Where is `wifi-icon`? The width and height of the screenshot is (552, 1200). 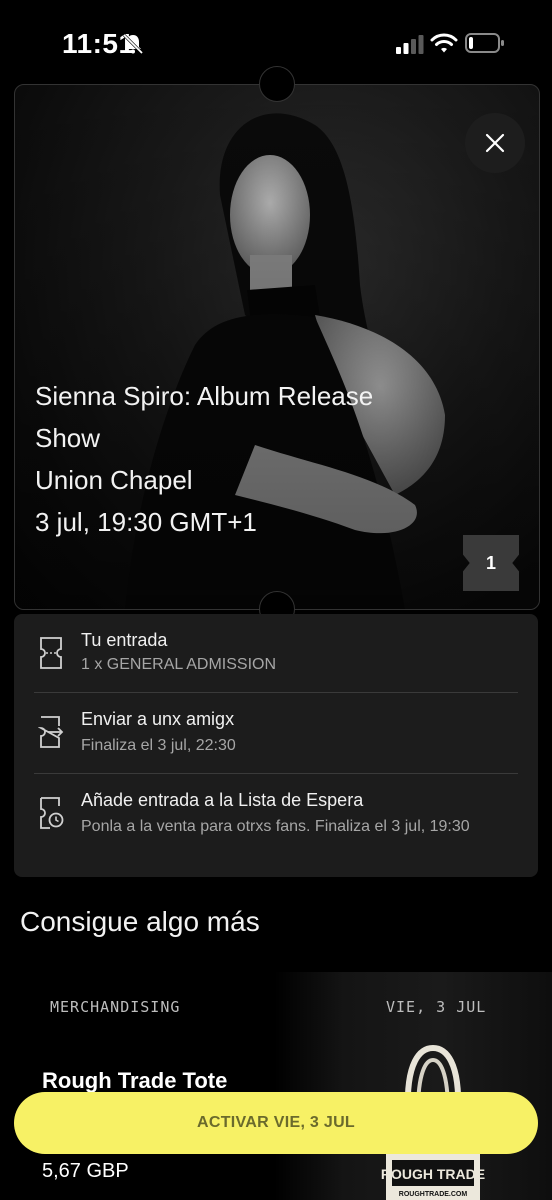
wifi-icon is located at coordinates (444, 43).